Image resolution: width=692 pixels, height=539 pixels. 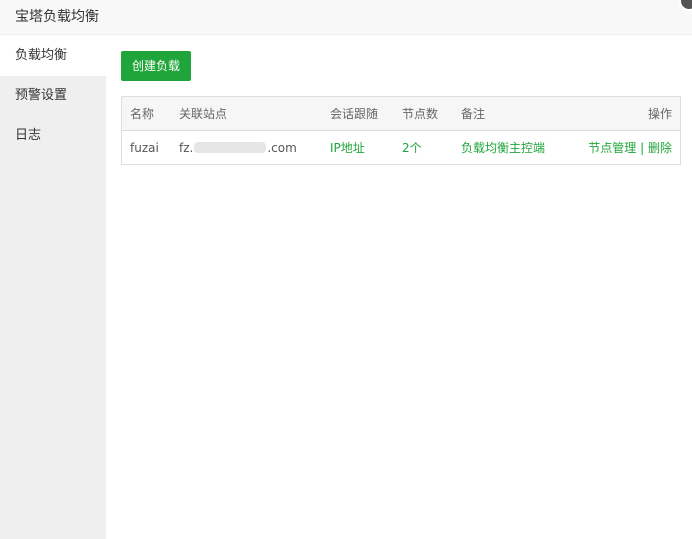 I want to click on column-header-remark: 备注, so click(x=473, y=114).